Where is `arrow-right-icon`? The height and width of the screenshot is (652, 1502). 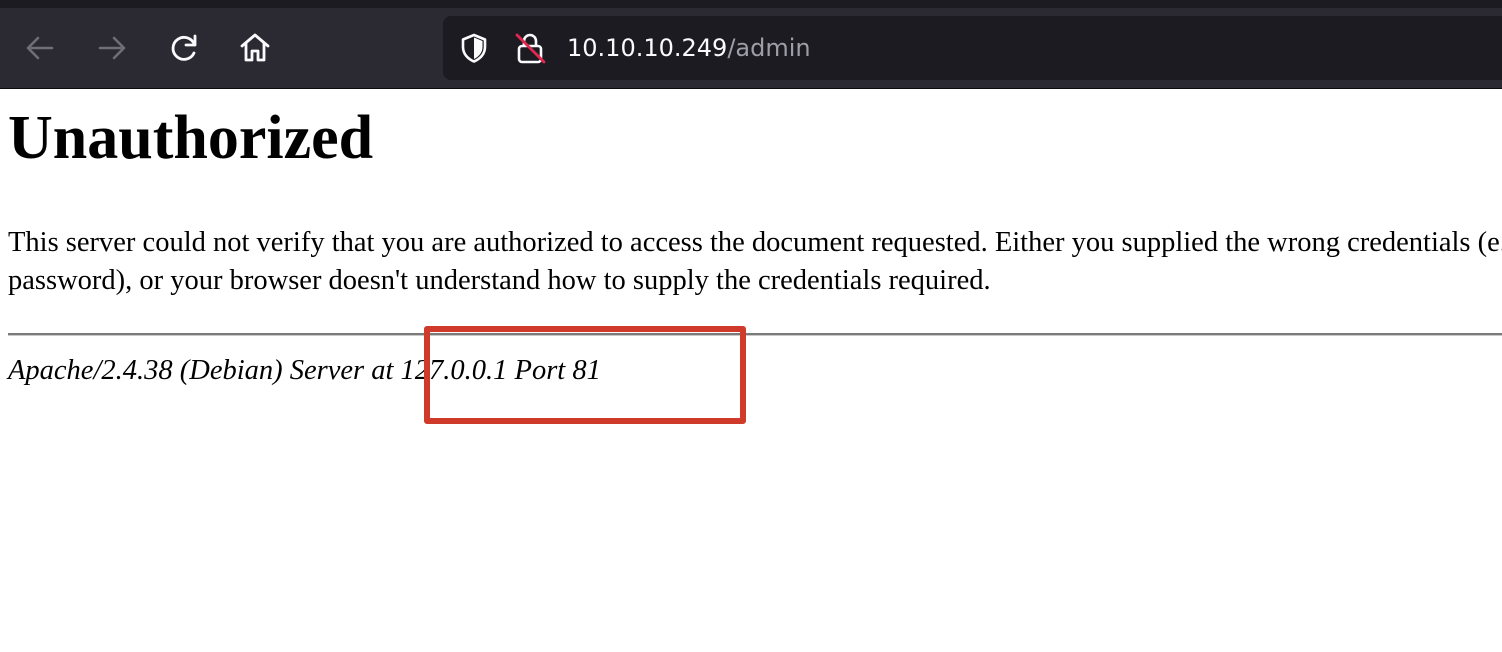 arrow-right-icon is located at coordinates (112, 48).